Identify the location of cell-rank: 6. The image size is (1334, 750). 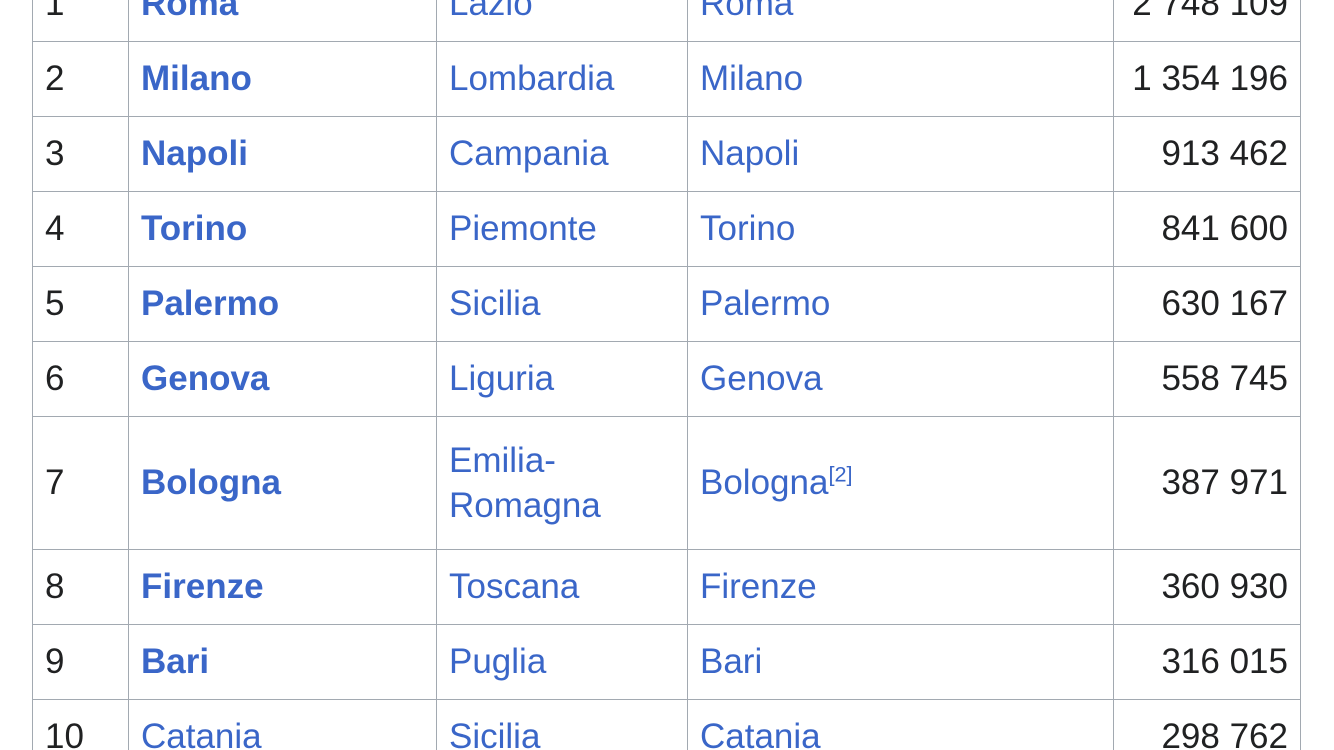
(80, 379).